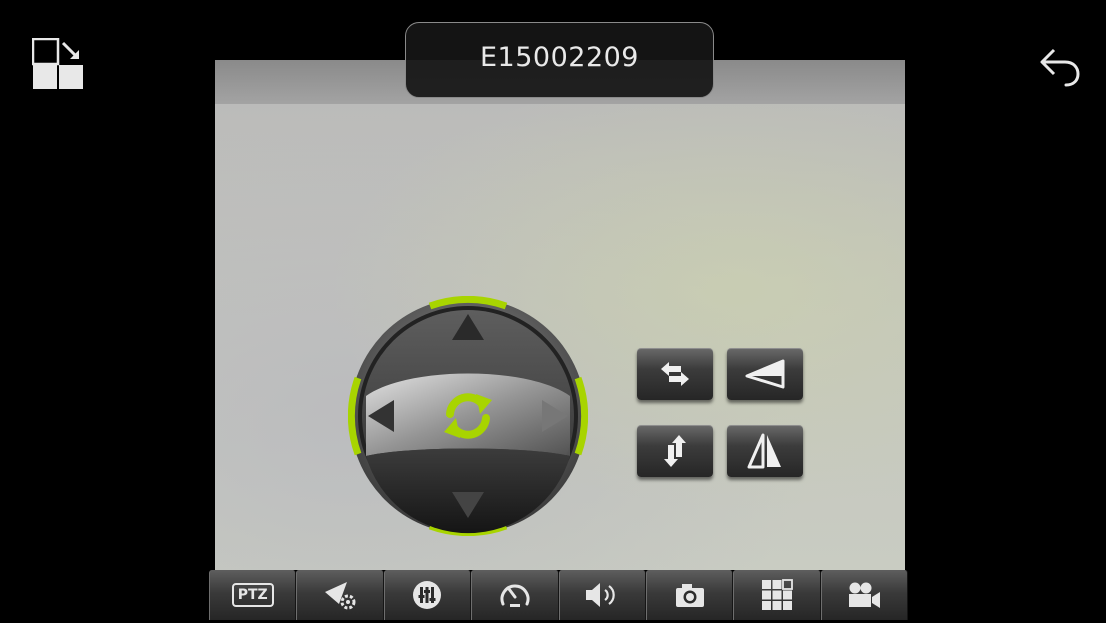  I want to click on toolbar-audio-button, so click(602, 595).